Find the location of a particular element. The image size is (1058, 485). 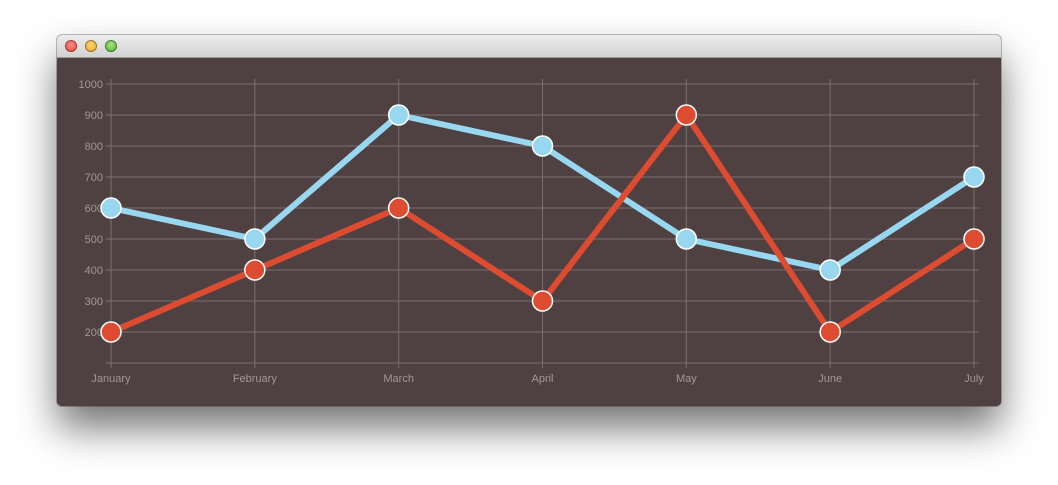

y-tick-label: 800 is located at coordinates (94, 147).